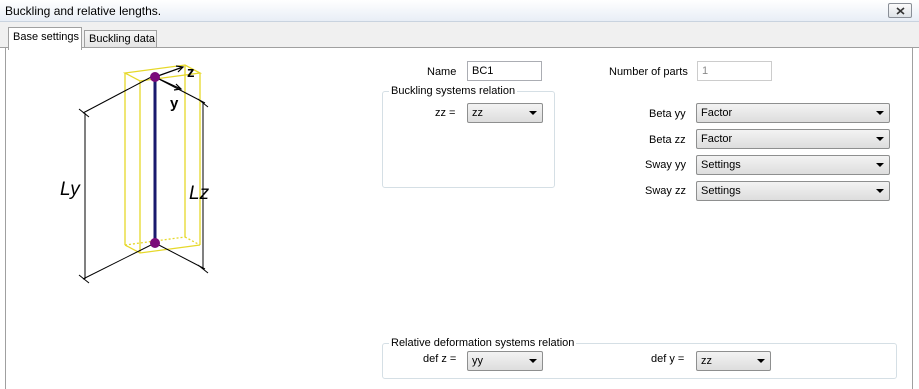 The width and height of the screenshot is (919, 389). I want to click on close-icon, so click(900, 10).